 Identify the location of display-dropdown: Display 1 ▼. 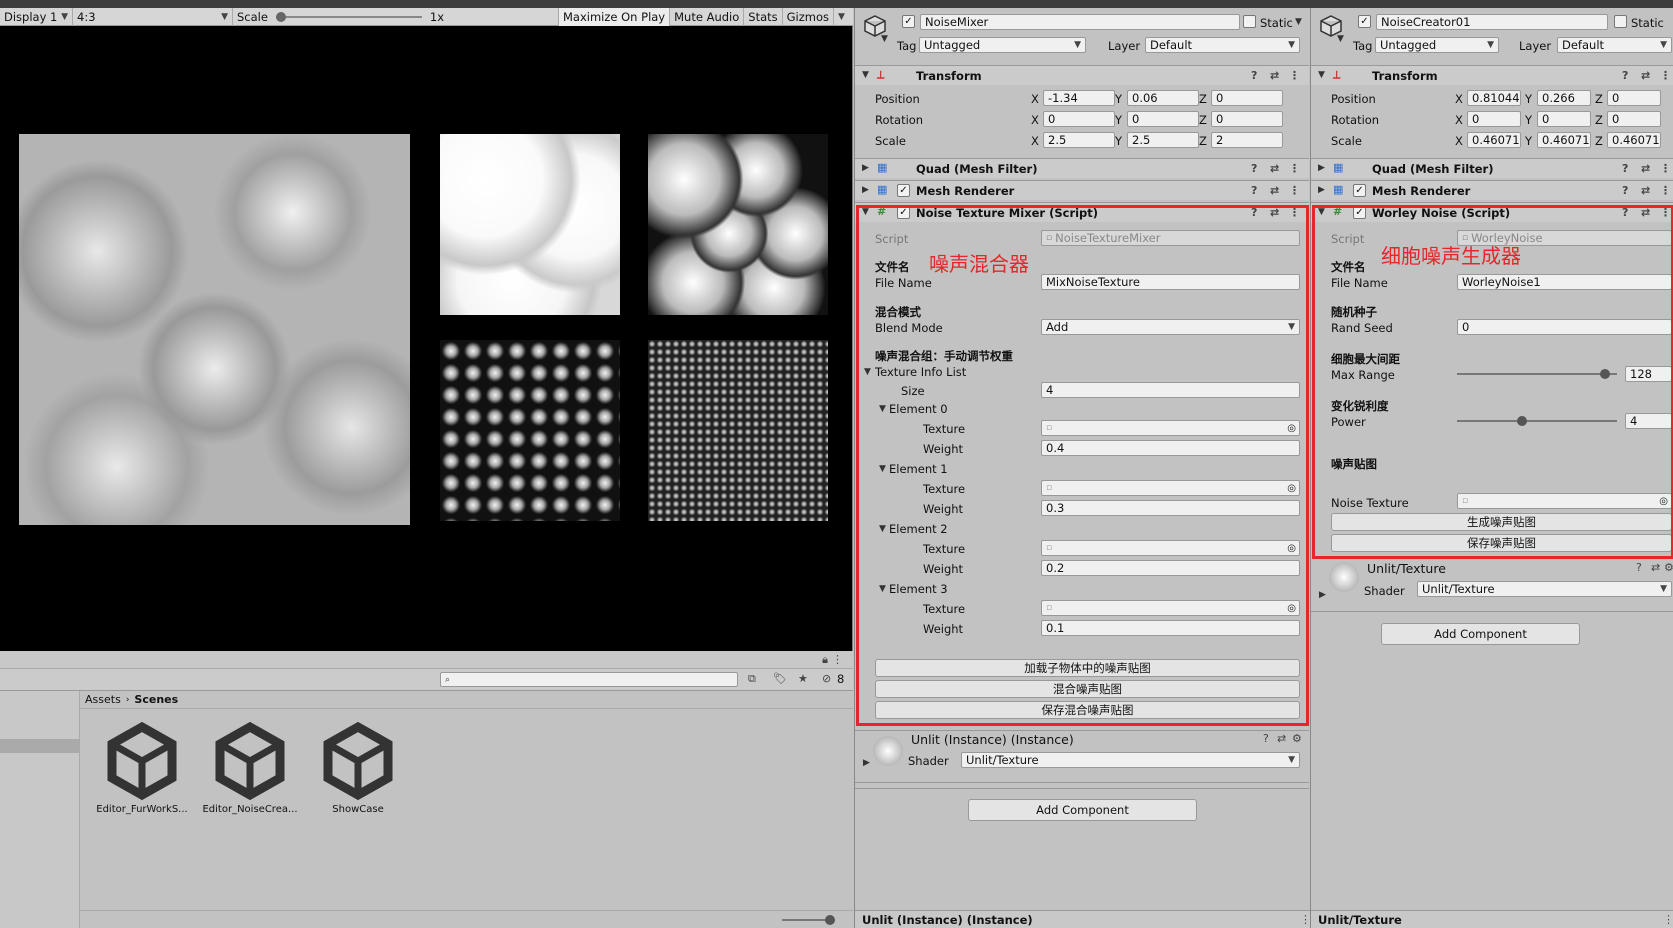
(36, 17).